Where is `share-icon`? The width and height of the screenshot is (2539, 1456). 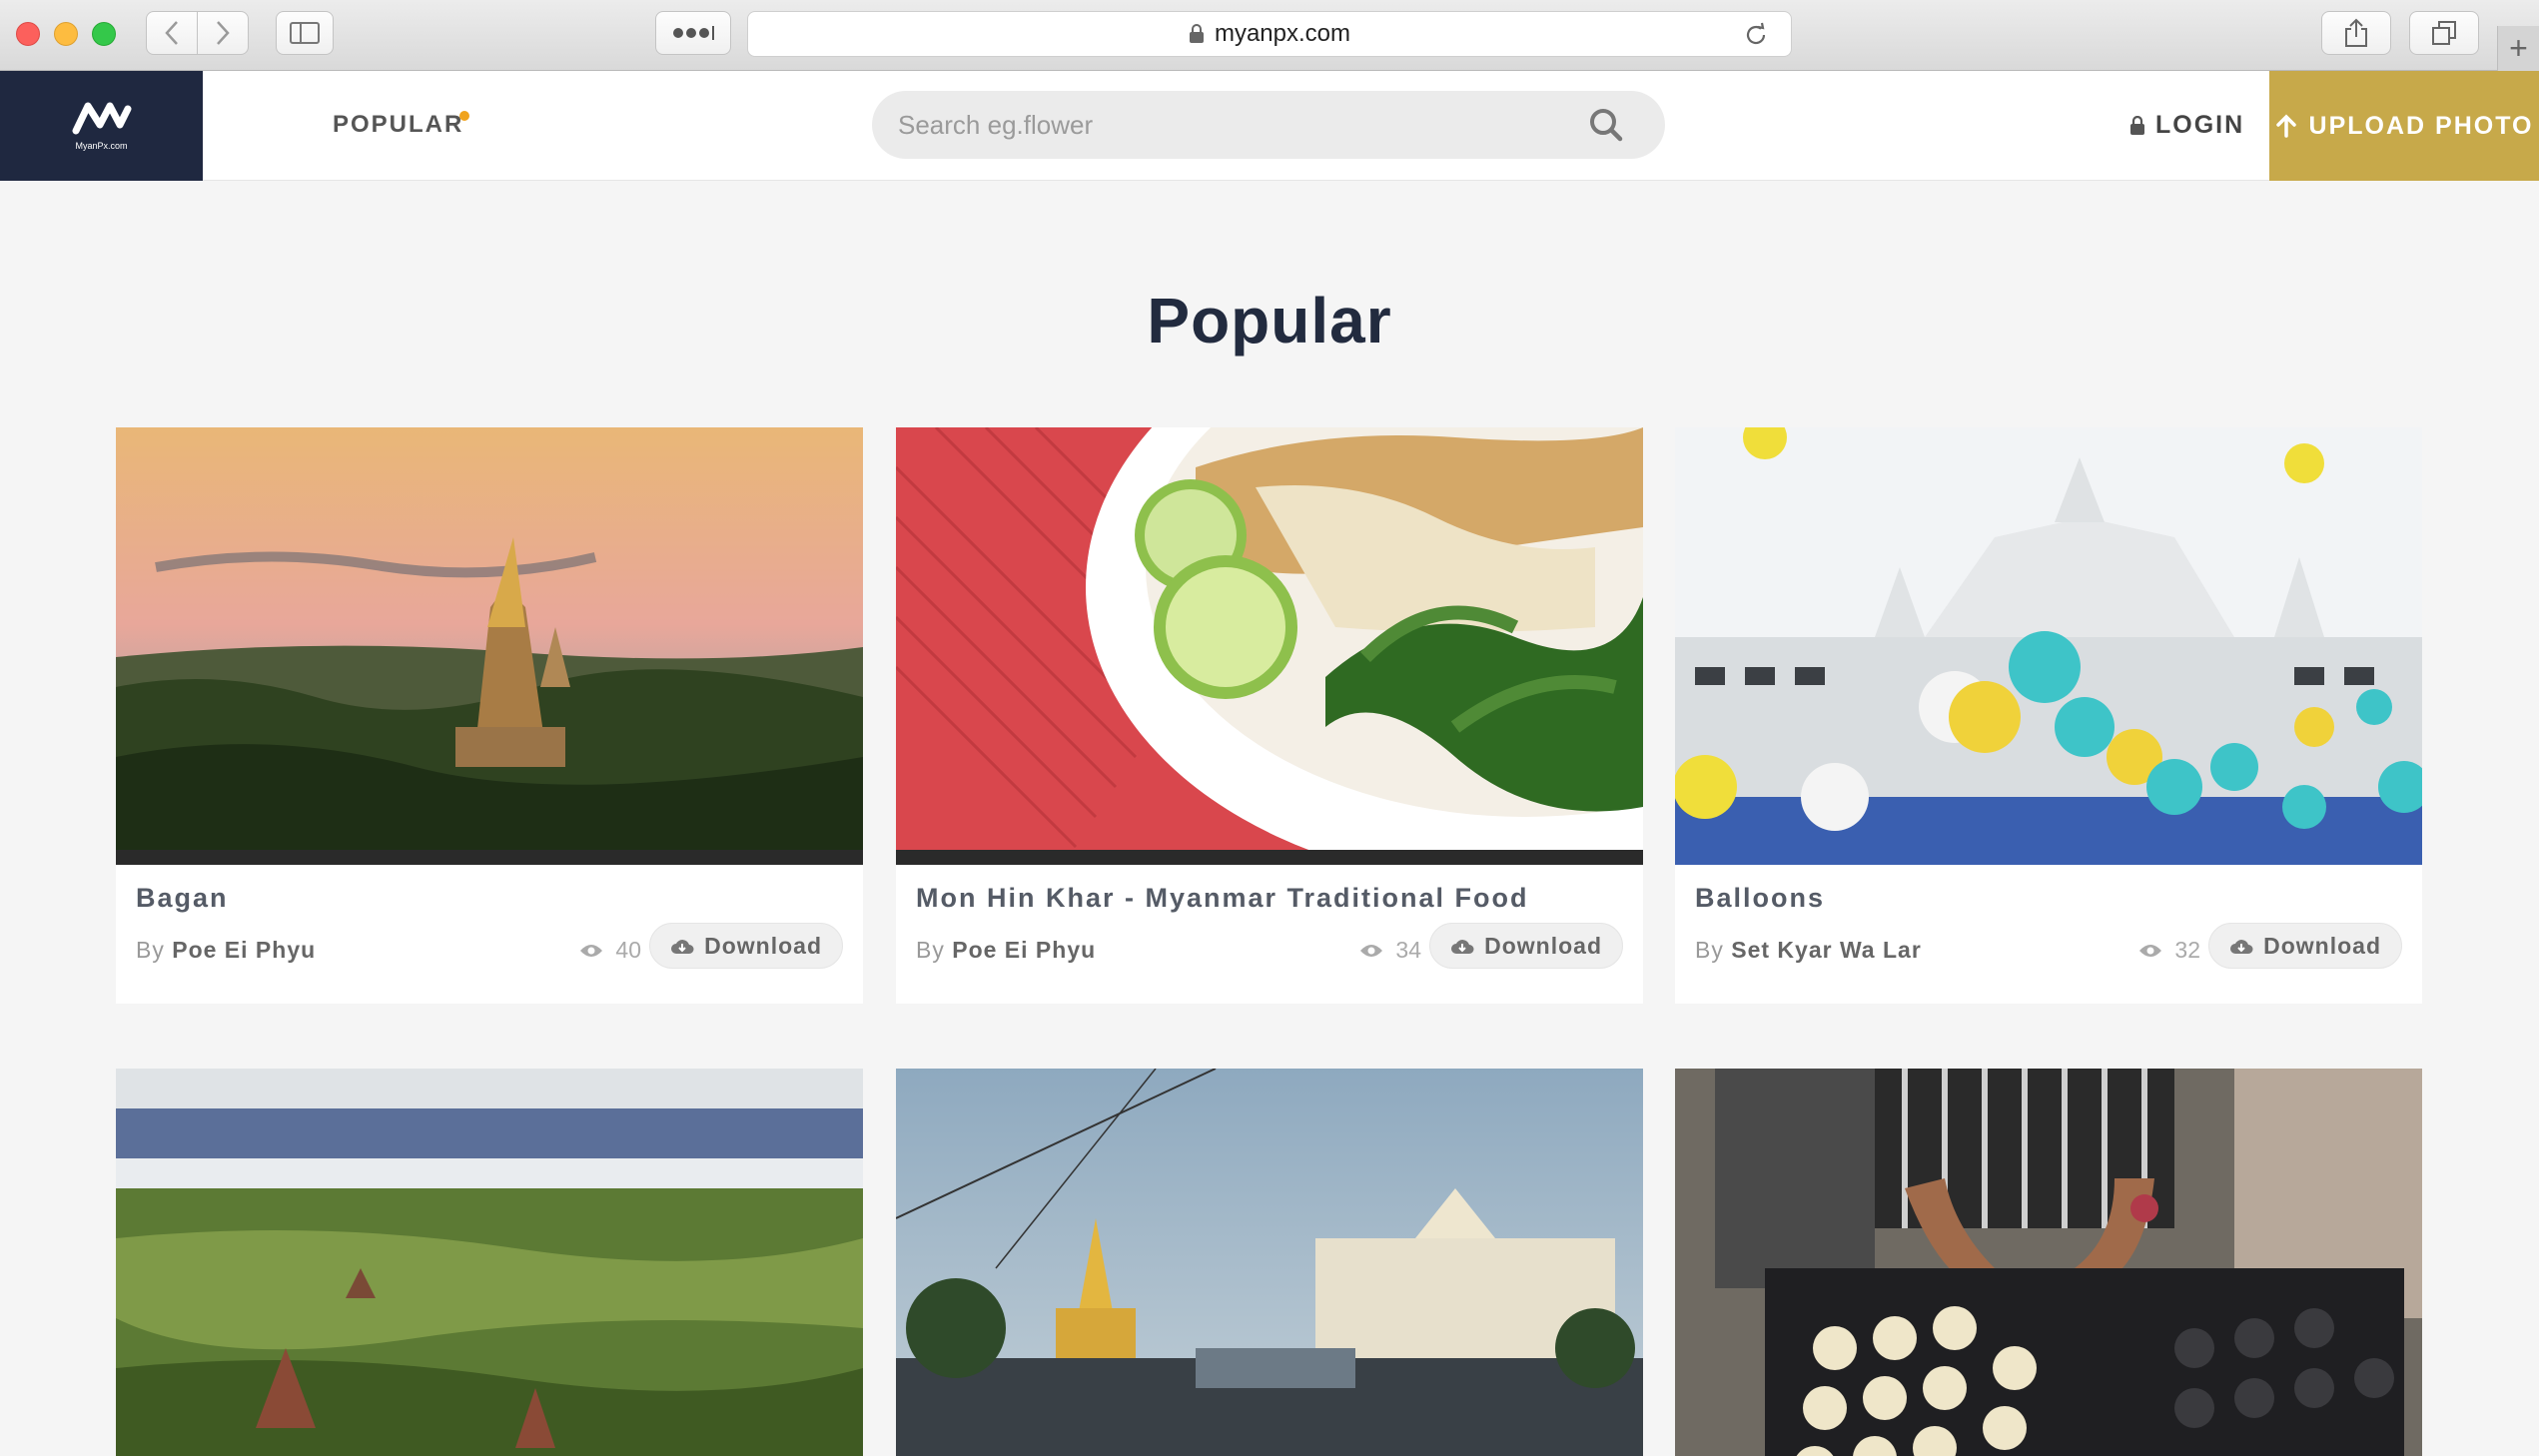
share-icon is located at coordinates (2356, 32).